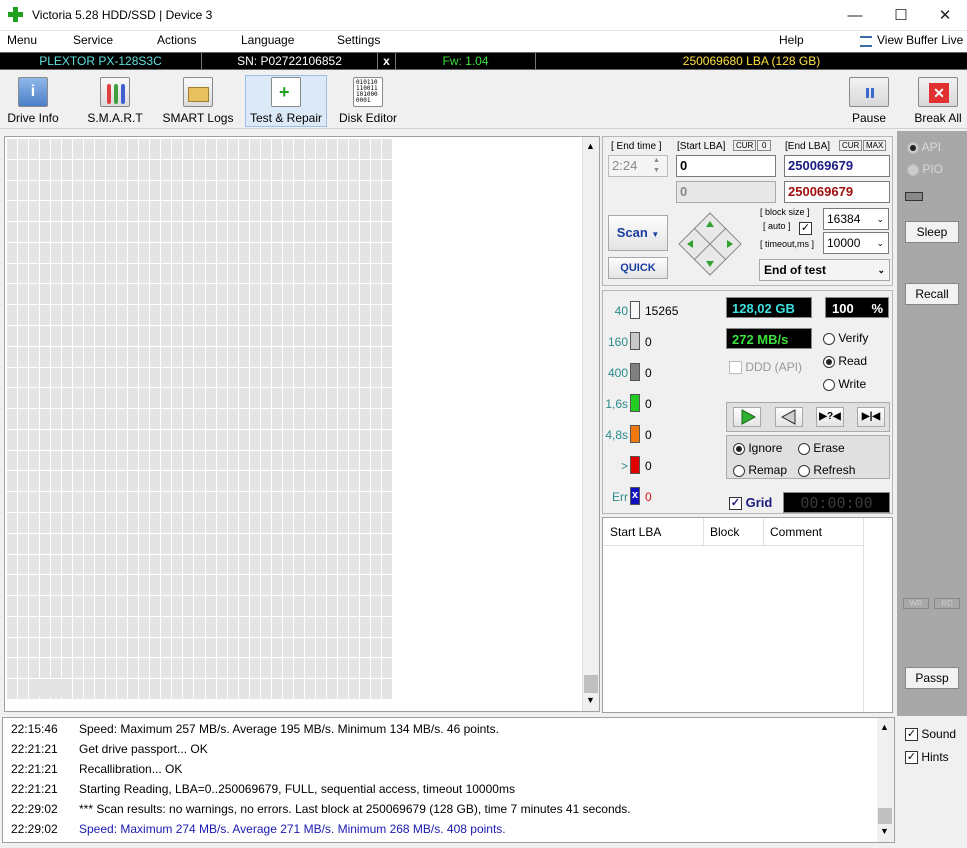 The height and width of the screenshot is (848, 967). Describe the element at coordinates (845, 338) in the screenshot. I see `verify-radio: Verify` at that location.